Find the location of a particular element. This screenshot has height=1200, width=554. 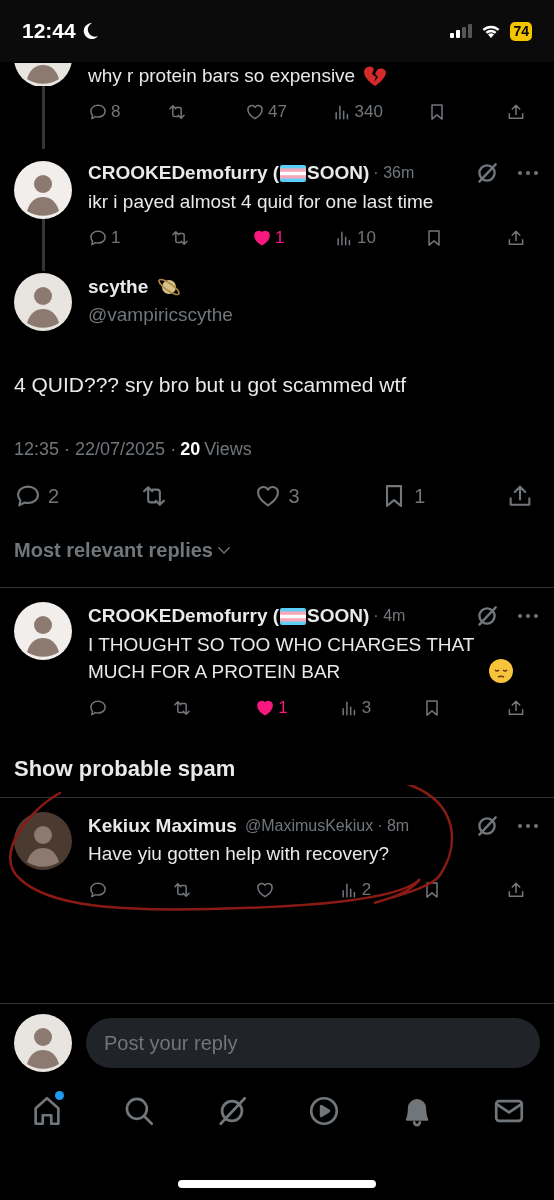

reply-button: 8 is located at coordinates (105, 112).